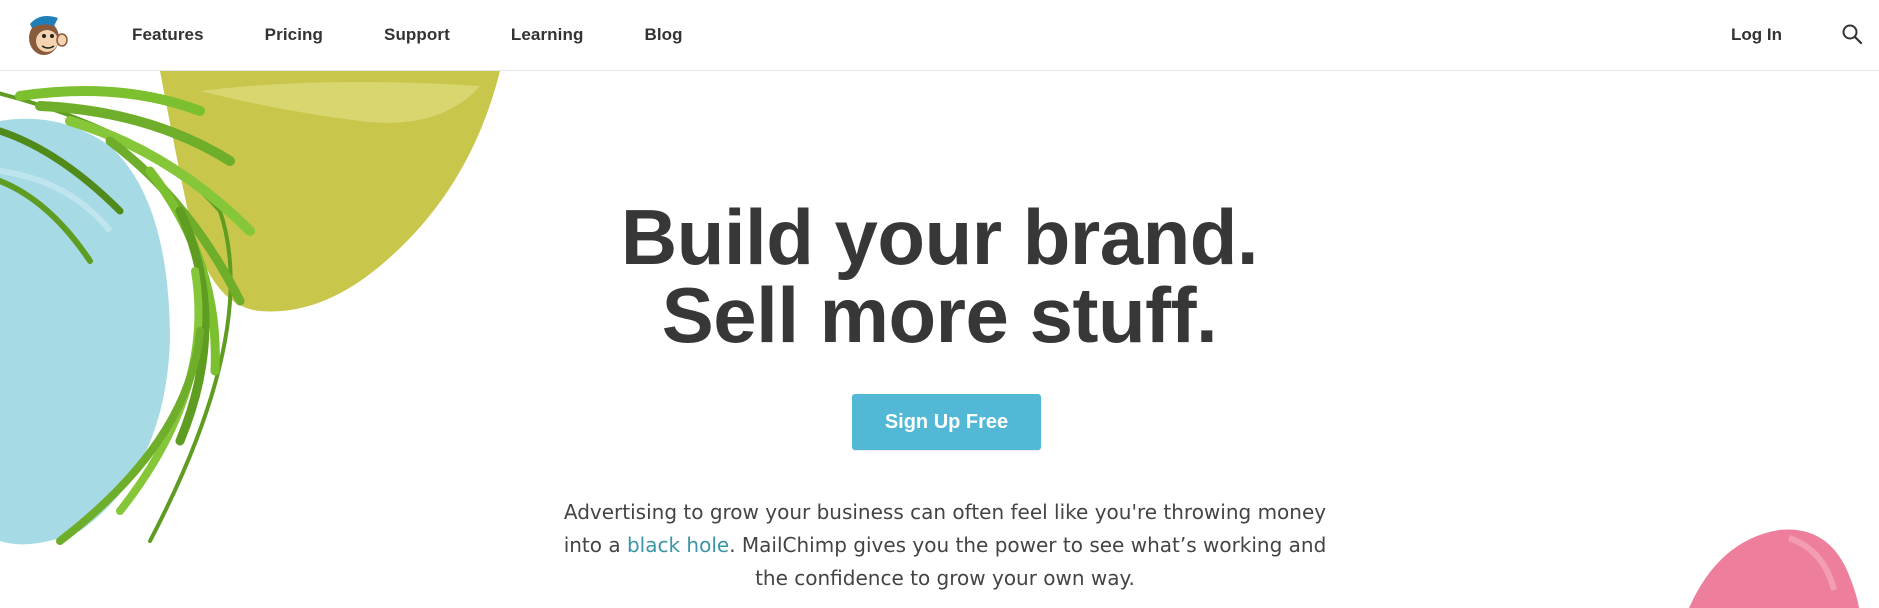 The width and height of the screenshot is (1879, 608). Describe the element at coordinates (663, 35) in the screenshot. I see `nav-item-blog: Blog` at that location.